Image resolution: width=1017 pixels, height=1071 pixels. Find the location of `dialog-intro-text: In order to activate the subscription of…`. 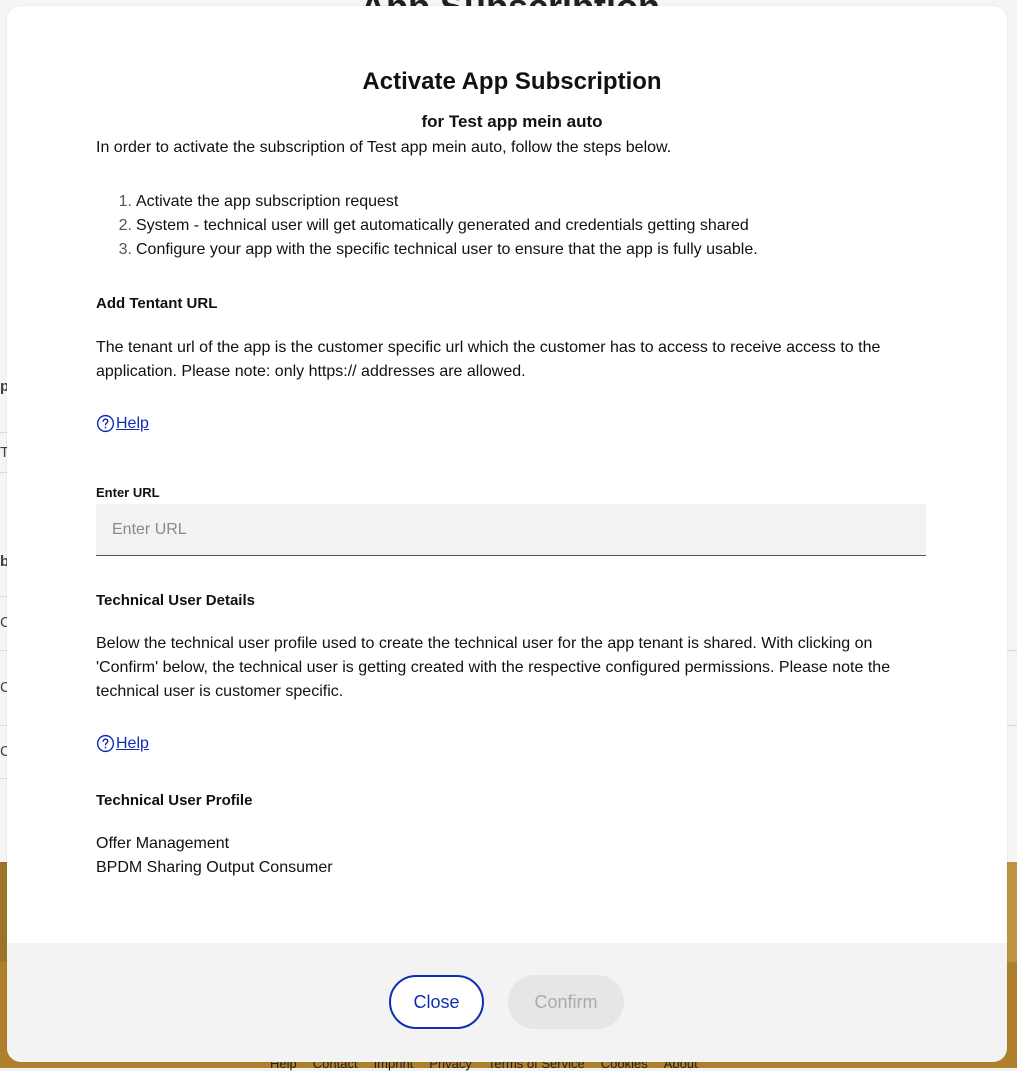

dialog-intro-text: In order to activate the subscription of… is located at coordinates (384, 147).